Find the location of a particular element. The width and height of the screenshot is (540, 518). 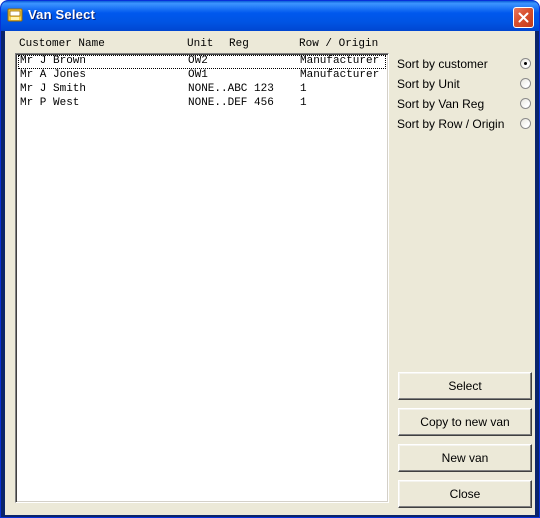

sort-by-van-reg-radio is located at coordinates (525, 103).